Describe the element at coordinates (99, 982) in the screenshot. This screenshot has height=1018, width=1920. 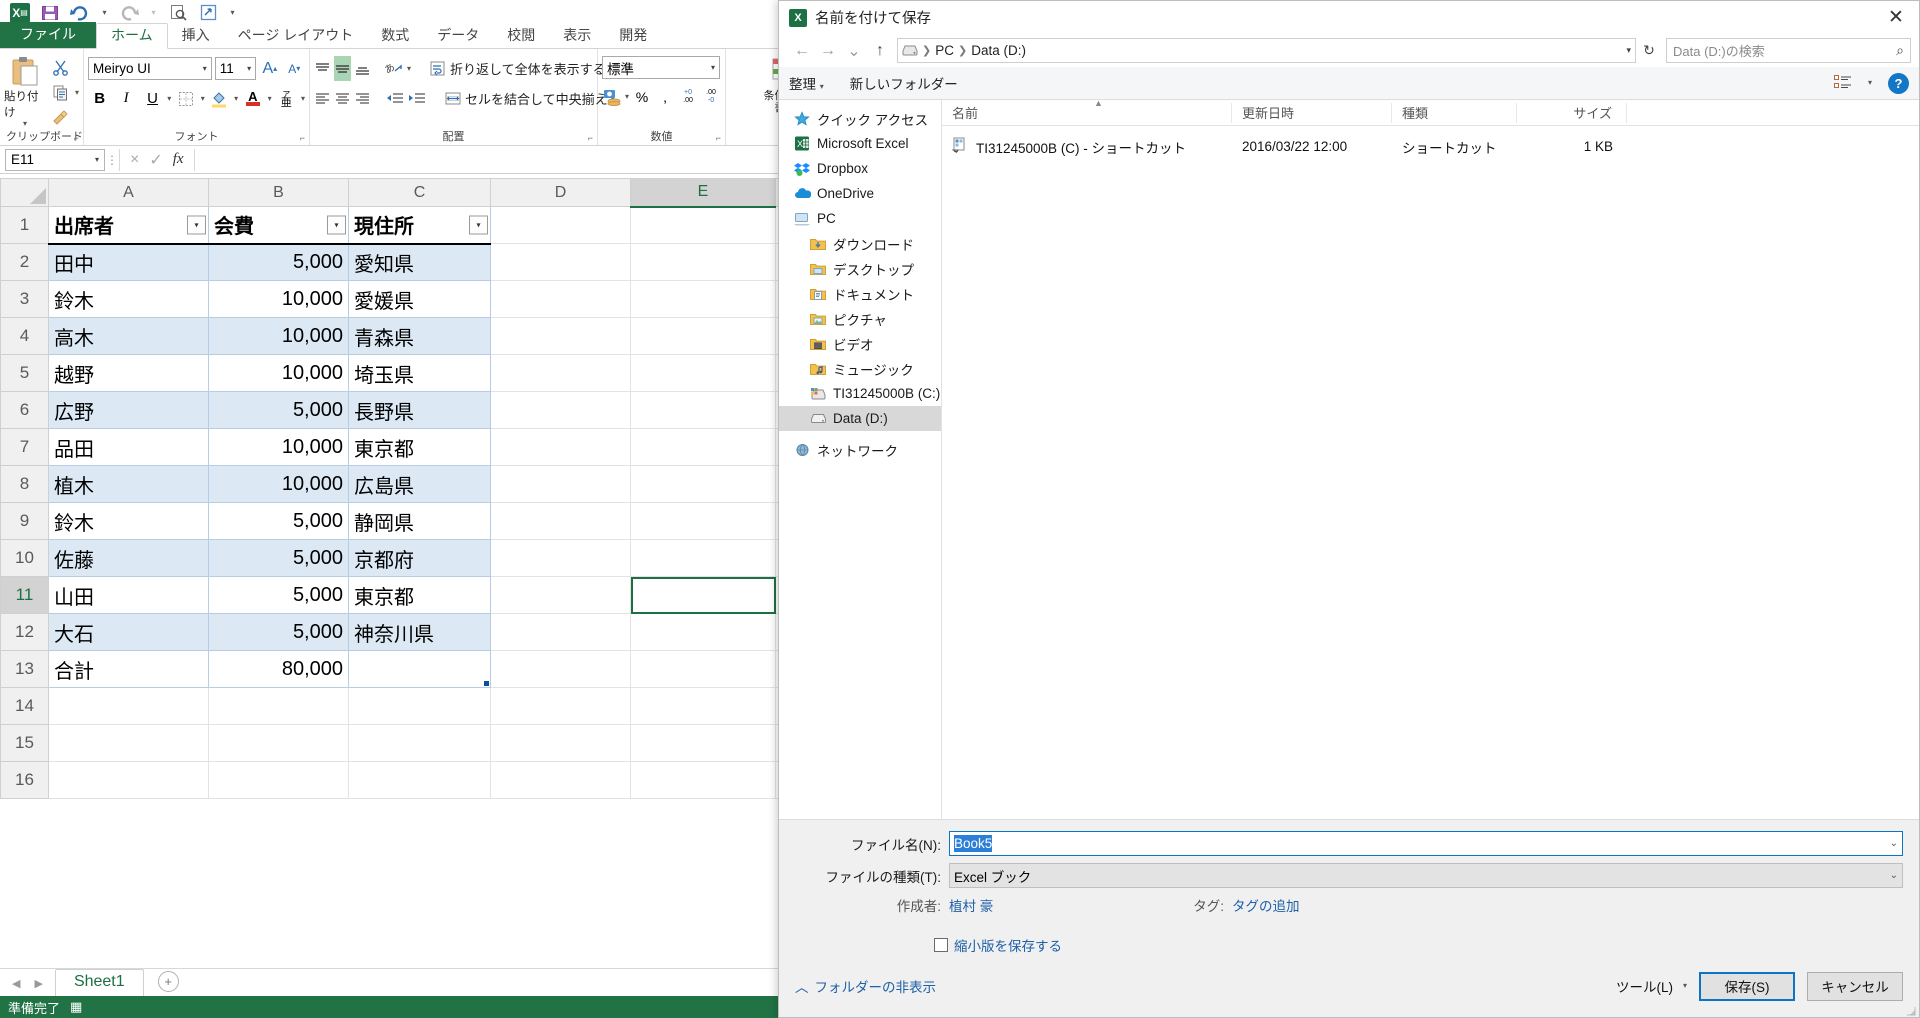
I see `sheet-tab-sheet1: Sheet1` at that location.